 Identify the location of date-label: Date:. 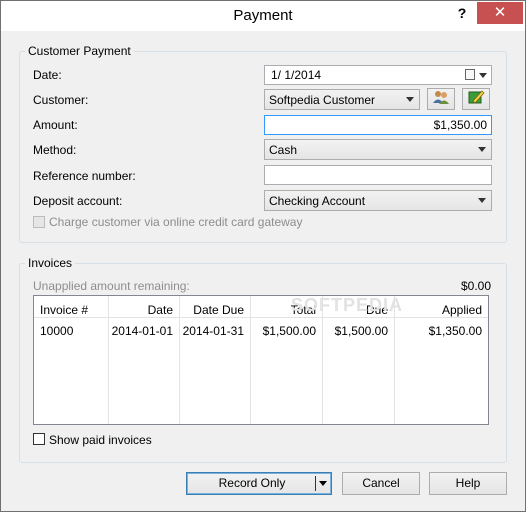
(47, 75).